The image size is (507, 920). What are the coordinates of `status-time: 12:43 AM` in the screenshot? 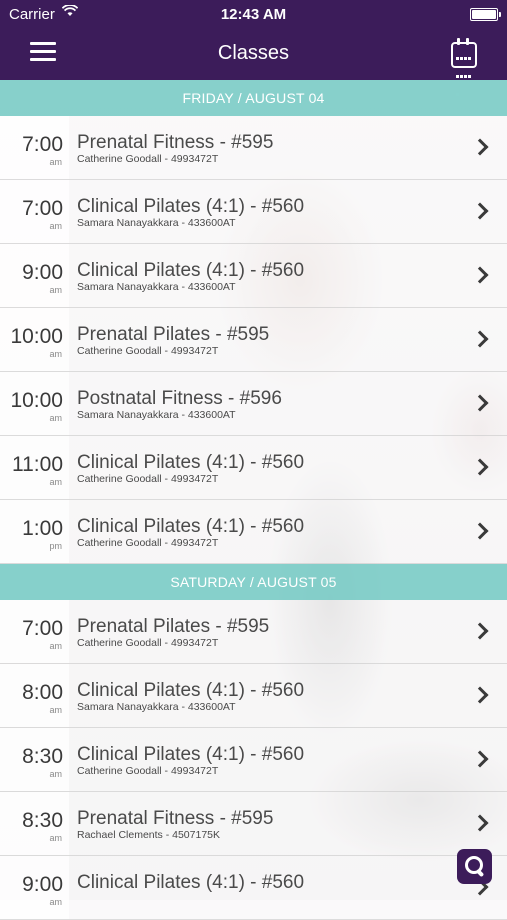 It's located at (253, 14).